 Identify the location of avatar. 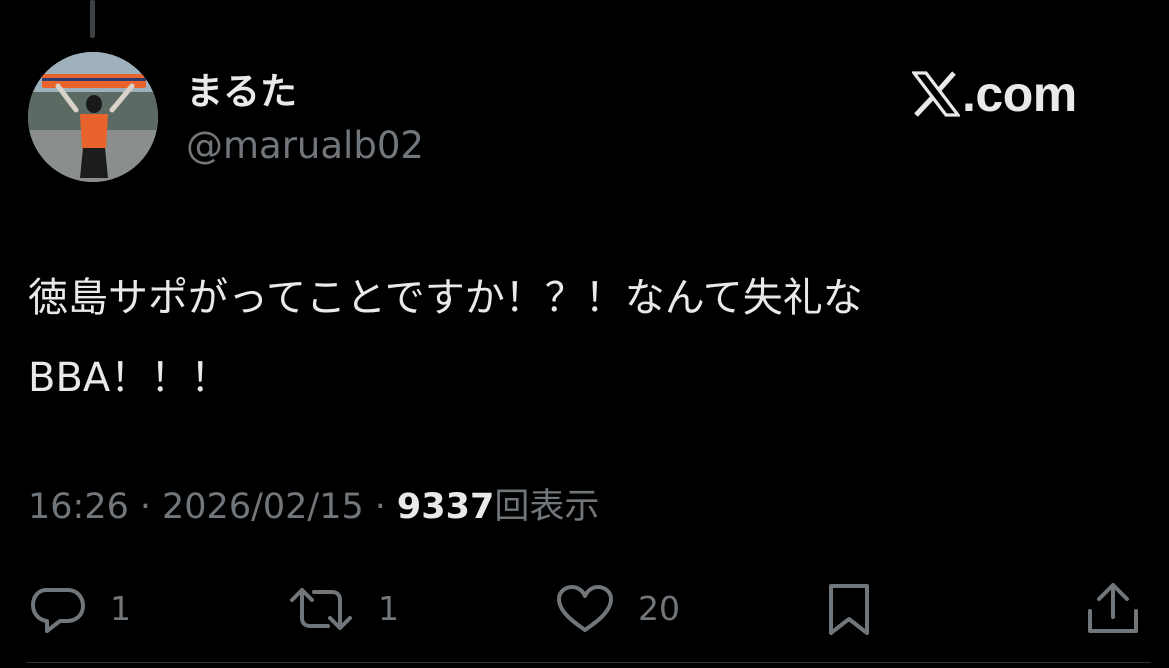
(93, 117).